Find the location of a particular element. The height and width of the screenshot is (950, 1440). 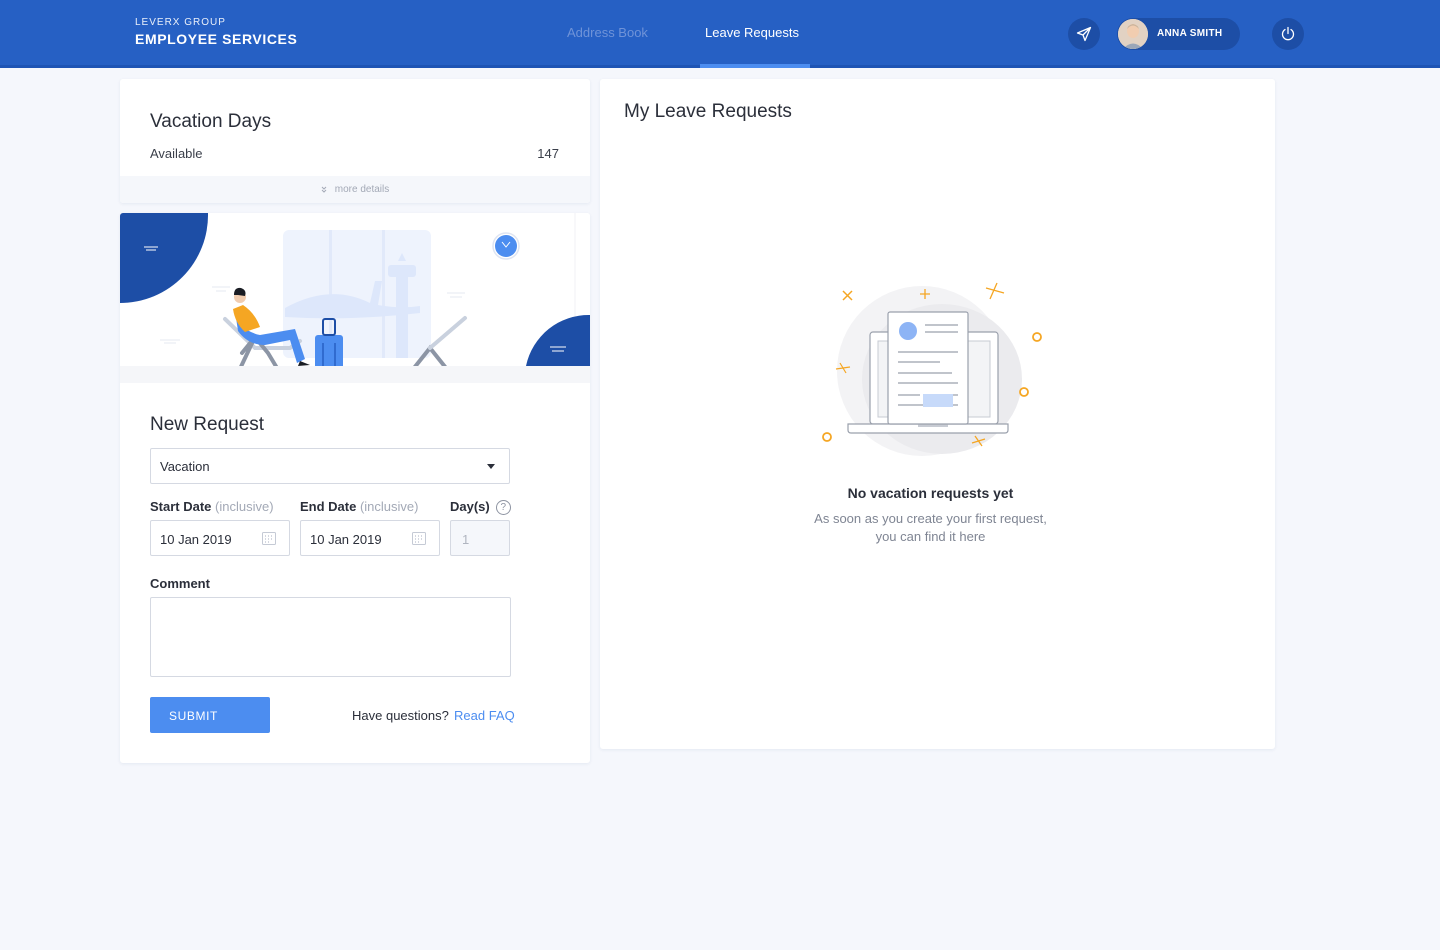

start-date-label: Start Date (inclusive) is located at coordinates (212, 506).